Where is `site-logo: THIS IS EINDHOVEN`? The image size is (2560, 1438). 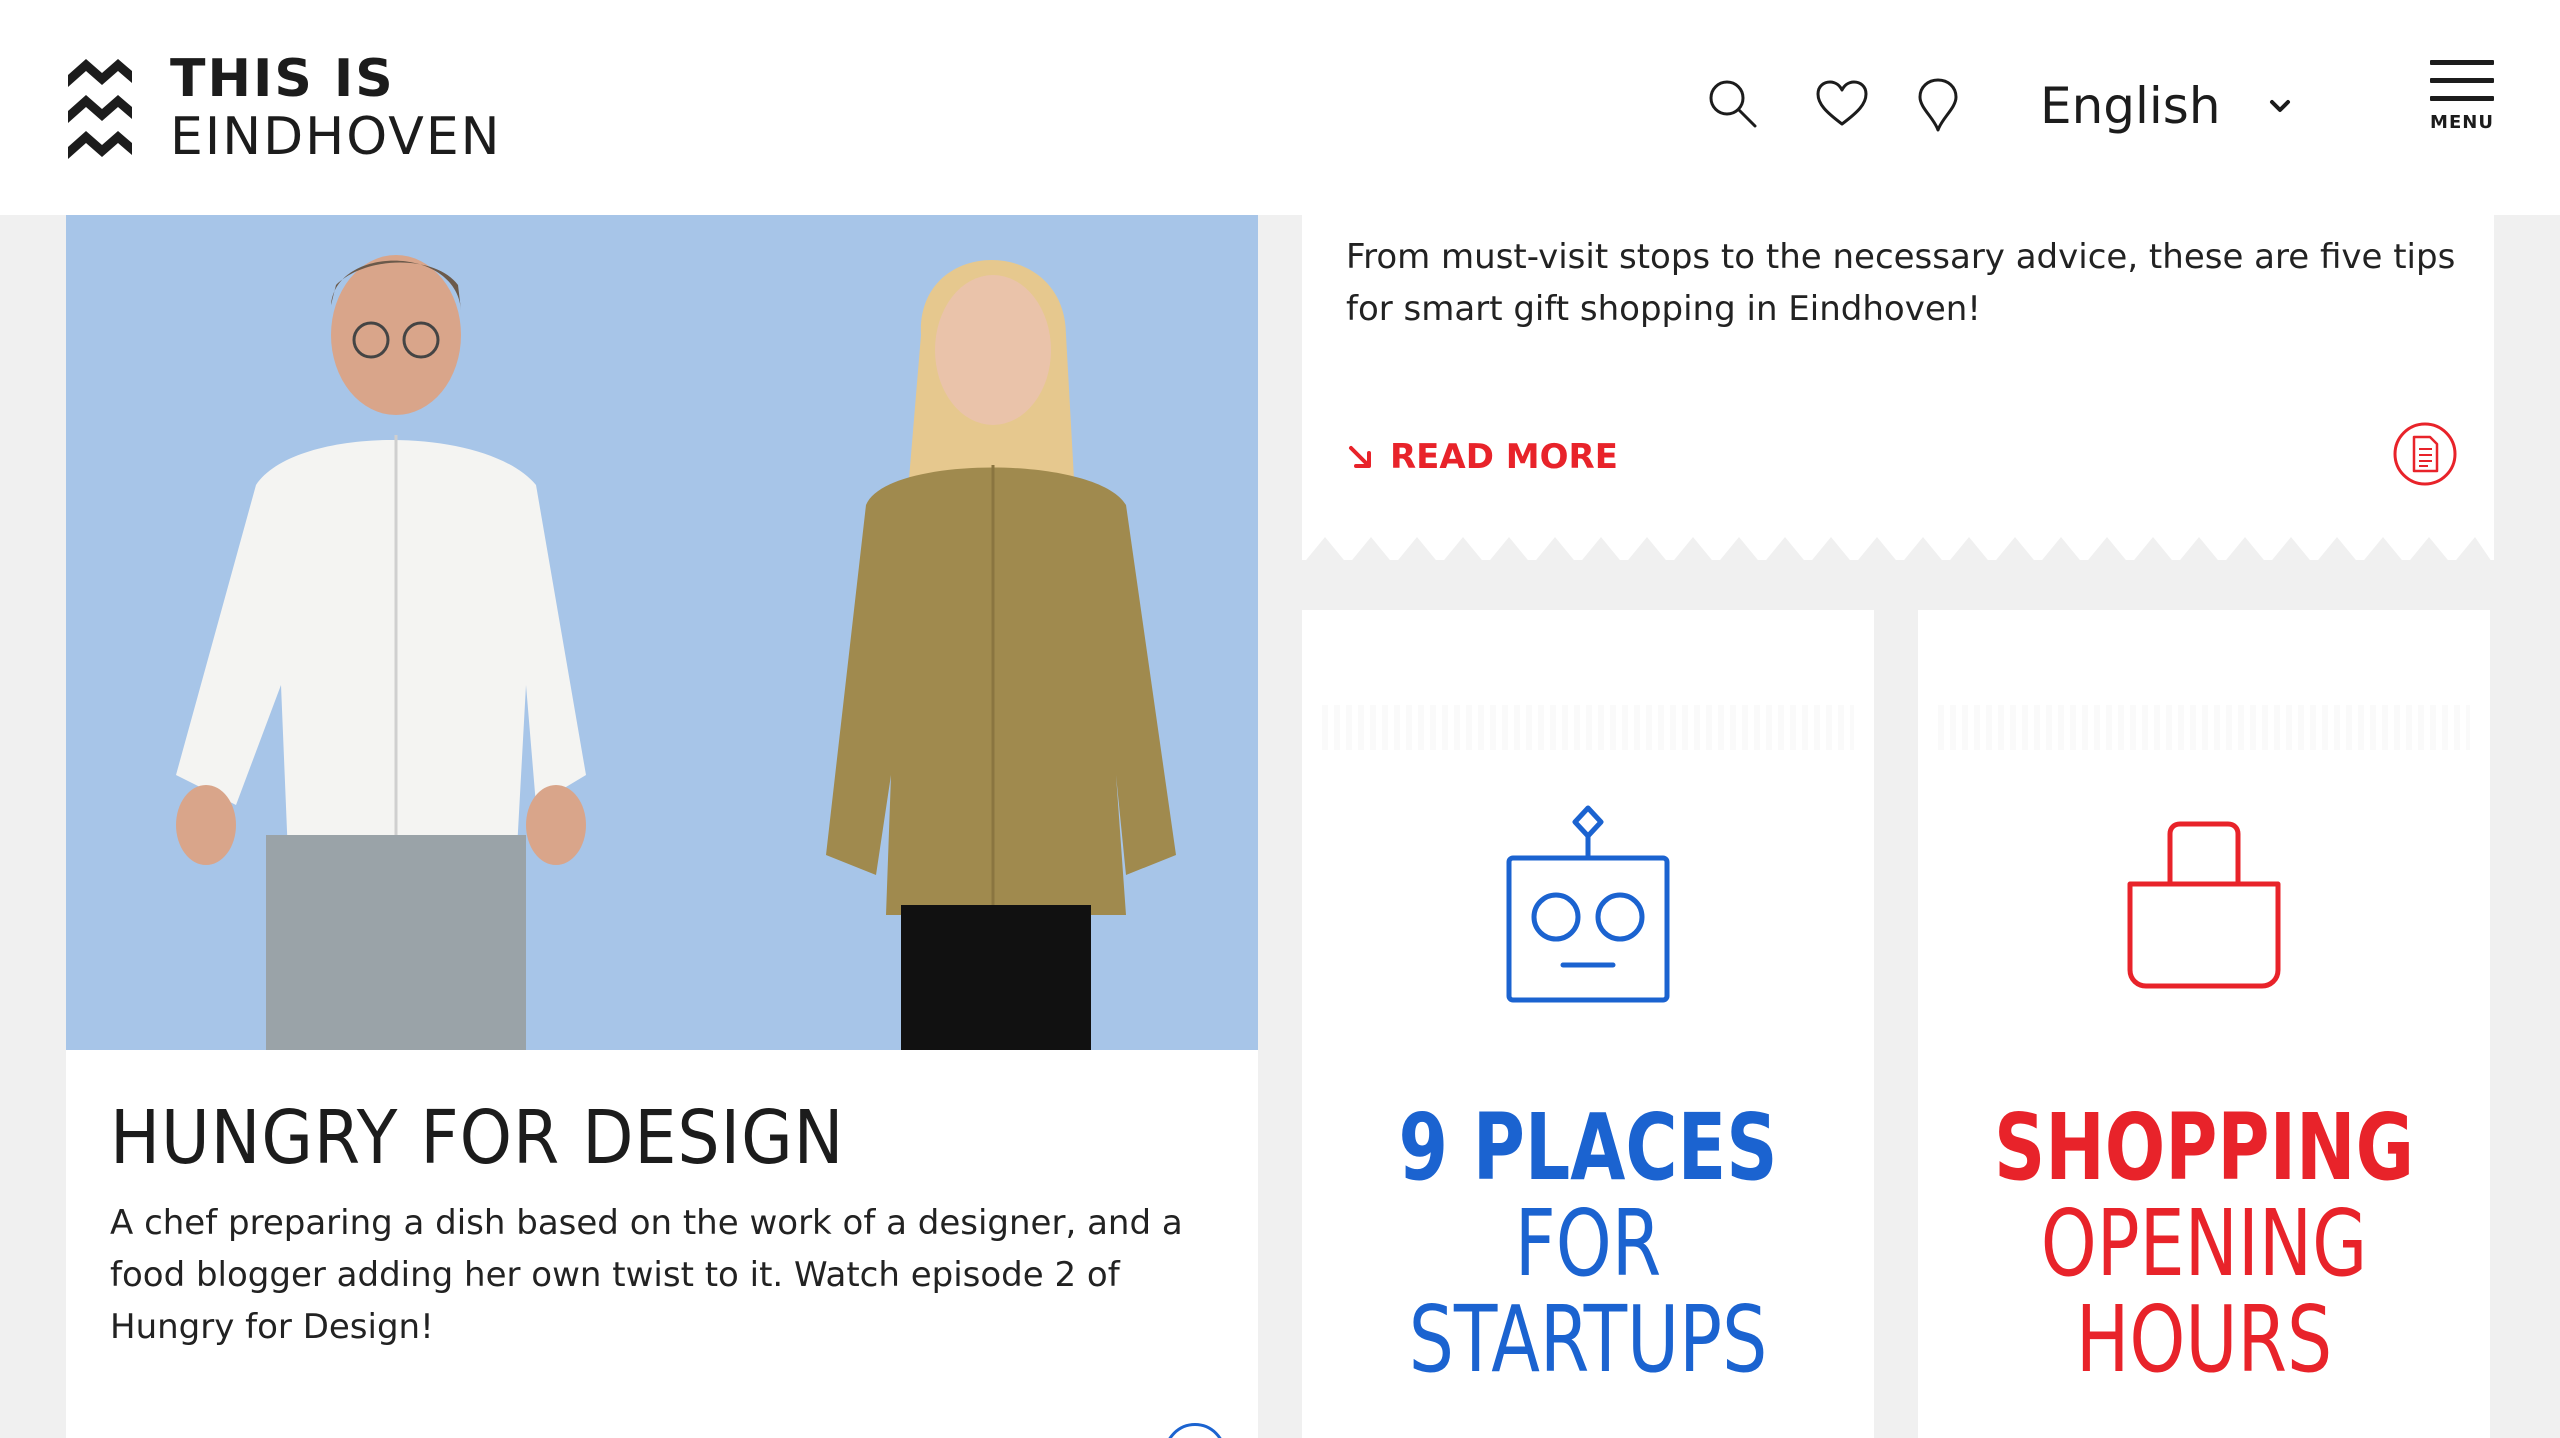
site-logo: THIS IS EINDHOVEN is located at coordinates (283, 108).